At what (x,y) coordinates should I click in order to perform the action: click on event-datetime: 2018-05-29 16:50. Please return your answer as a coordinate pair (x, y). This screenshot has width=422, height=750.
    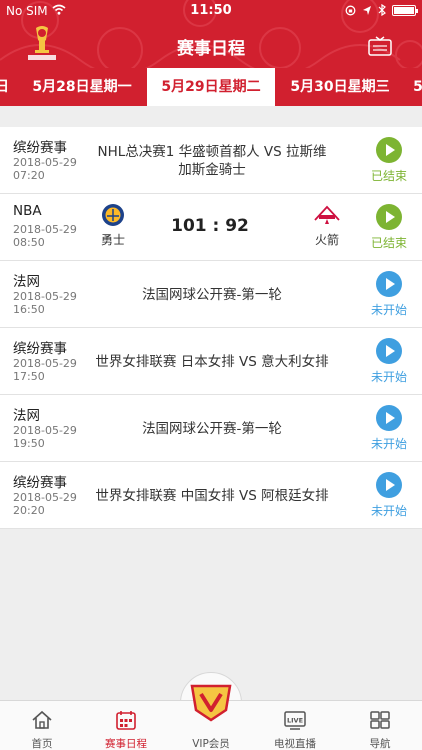
    Looking at the image, I should click on (45, 303).